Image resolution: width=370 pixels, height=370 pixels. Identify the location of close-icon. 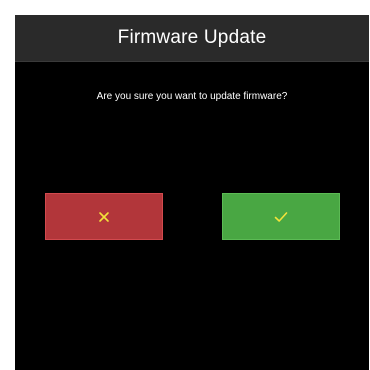
(104, 217).